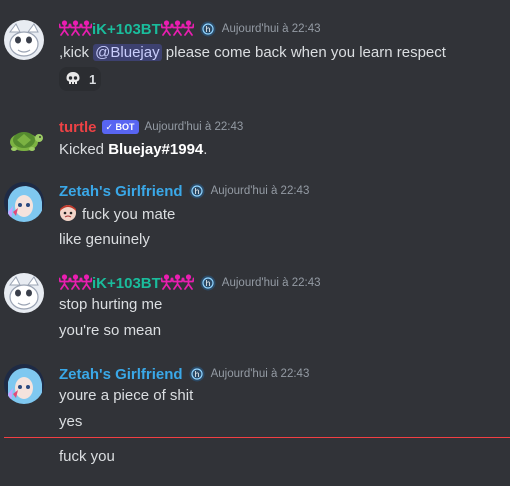 The height and width of the screenshot is (486, 510). What do you see at coordinates (104, 239) in the screenshot?
I see `message-text: like genuinely` at bounding box center [104, 239].